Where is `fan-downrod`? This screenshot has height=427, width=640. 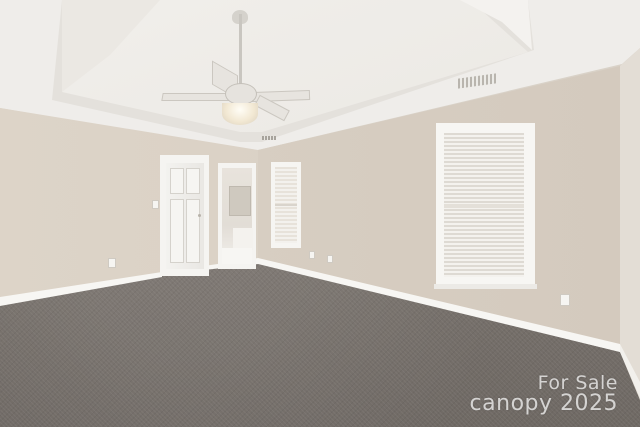 fan-downrod is located at coordinates (240, 50).